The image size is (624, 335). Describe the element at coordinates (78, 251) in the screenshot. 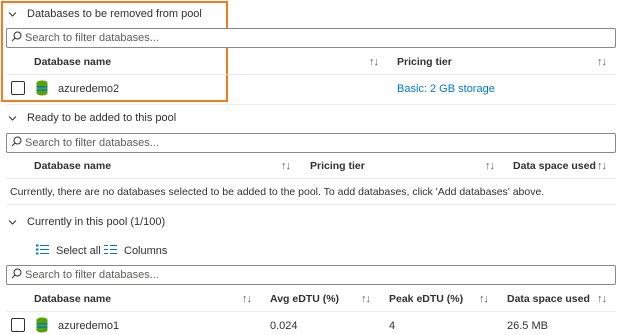

I see `select-all-label: Select all` at that location.